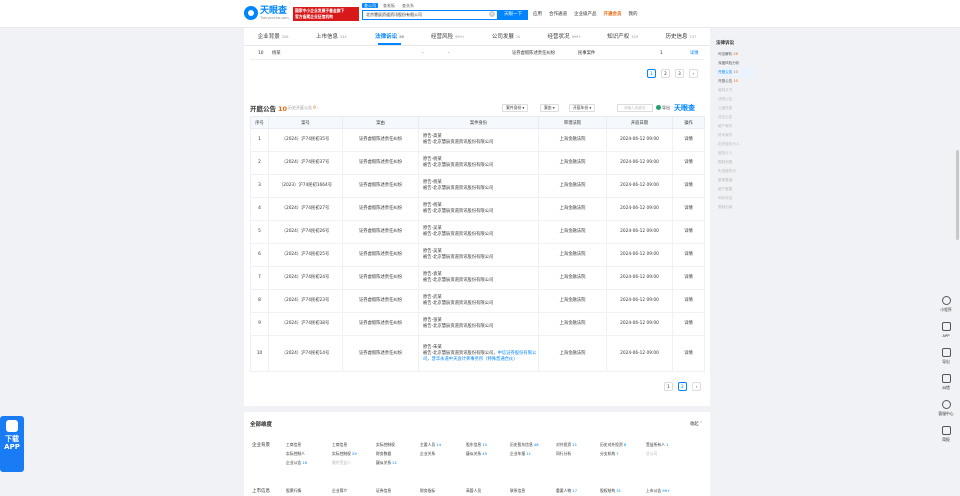  I want to click on dimension-link: 联系信息, so click(517, 491).